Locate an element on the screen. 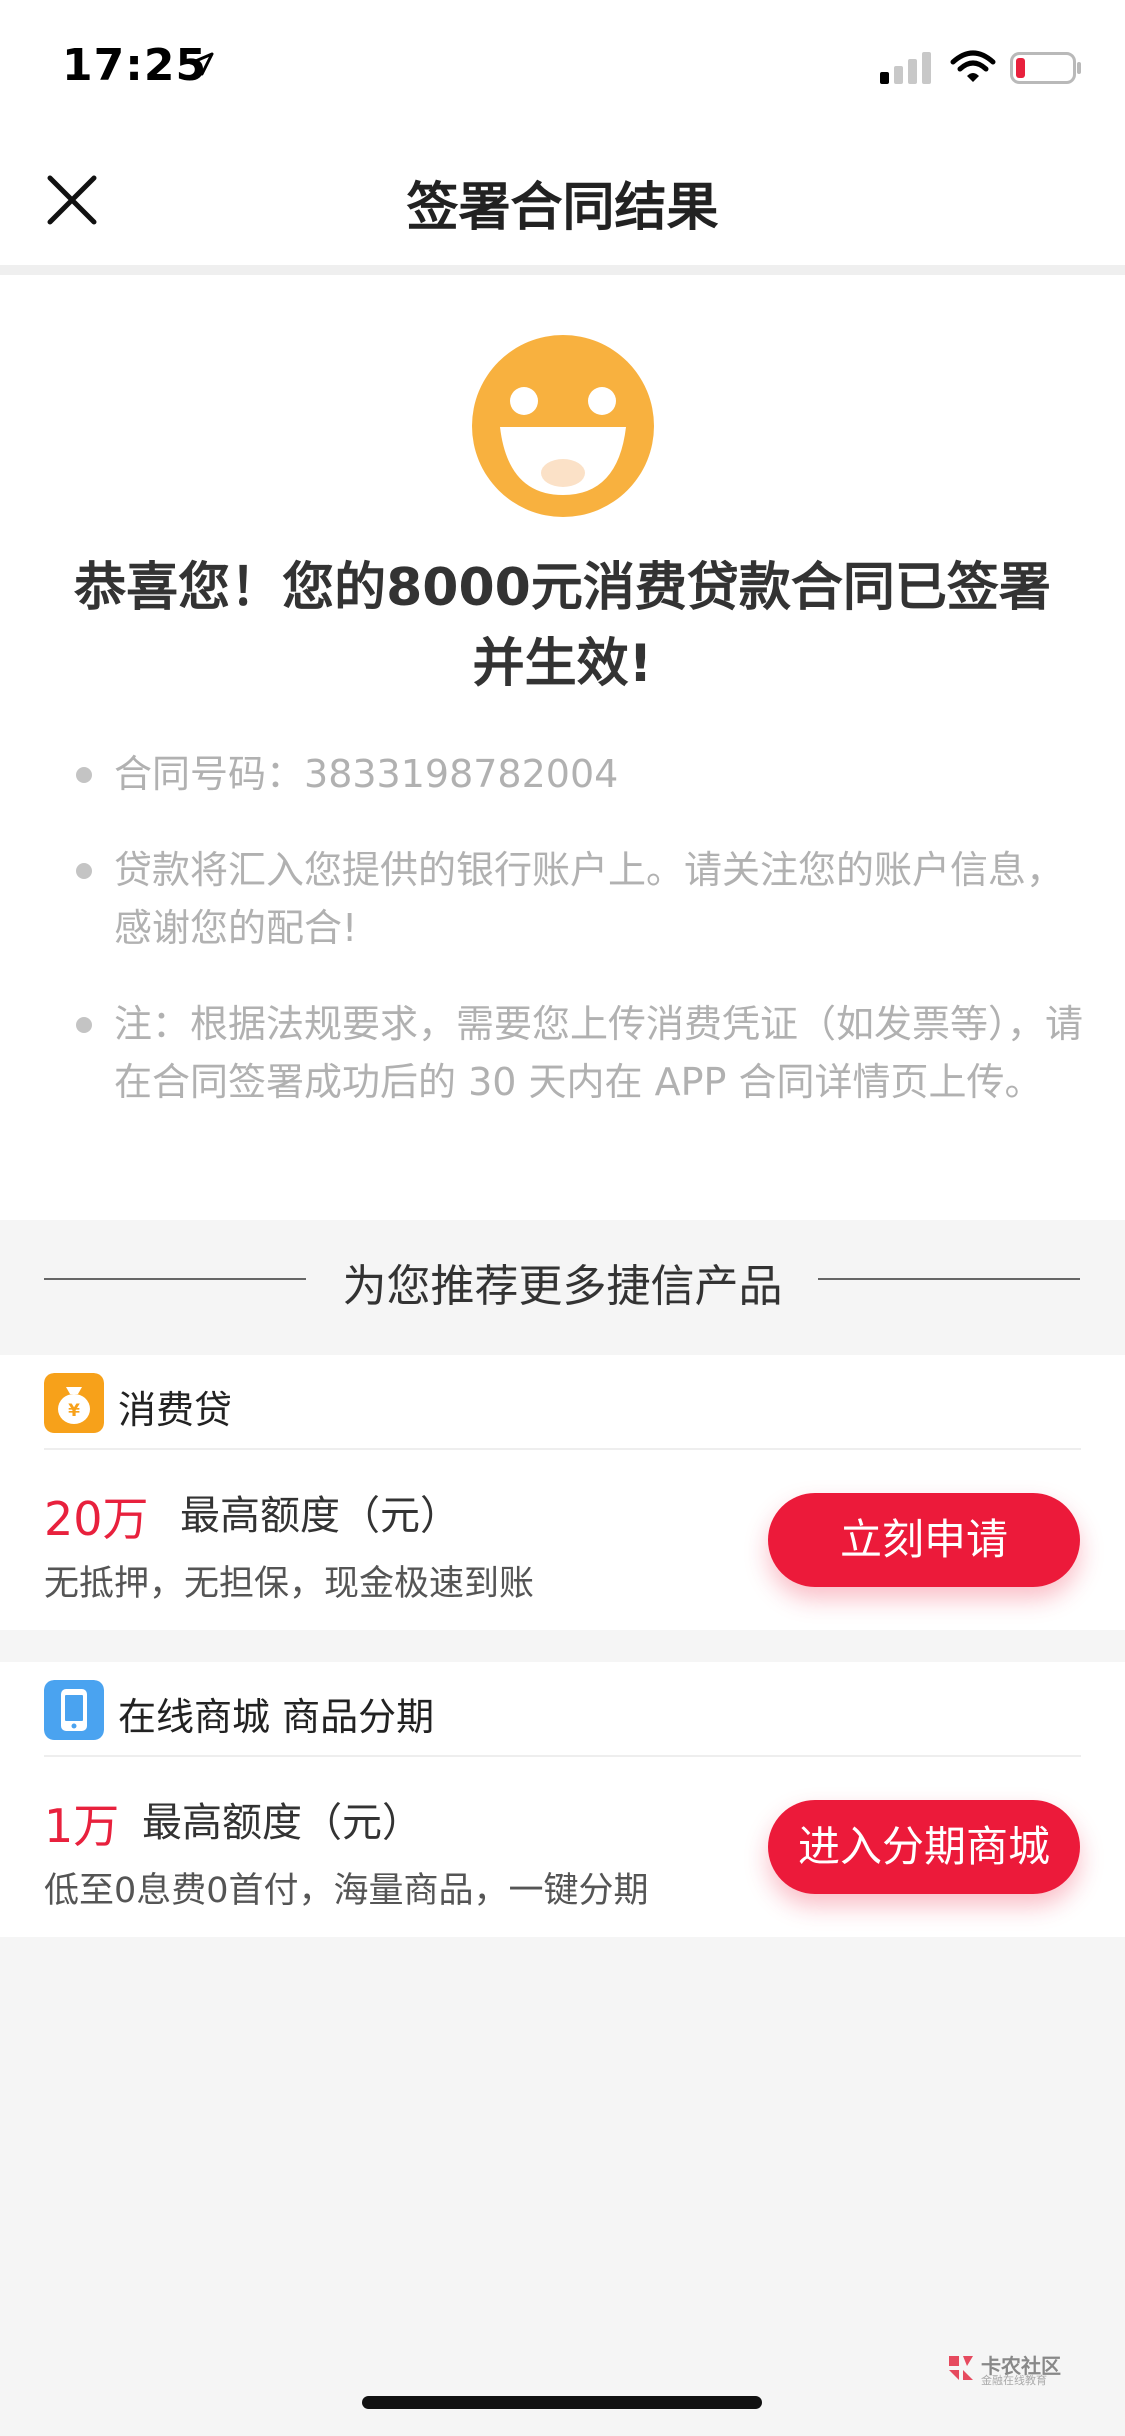 Image resolution: width=1125 pixels, height=2436 pixels. product-name: 消费贷 is located at coordinates (175, 1410).